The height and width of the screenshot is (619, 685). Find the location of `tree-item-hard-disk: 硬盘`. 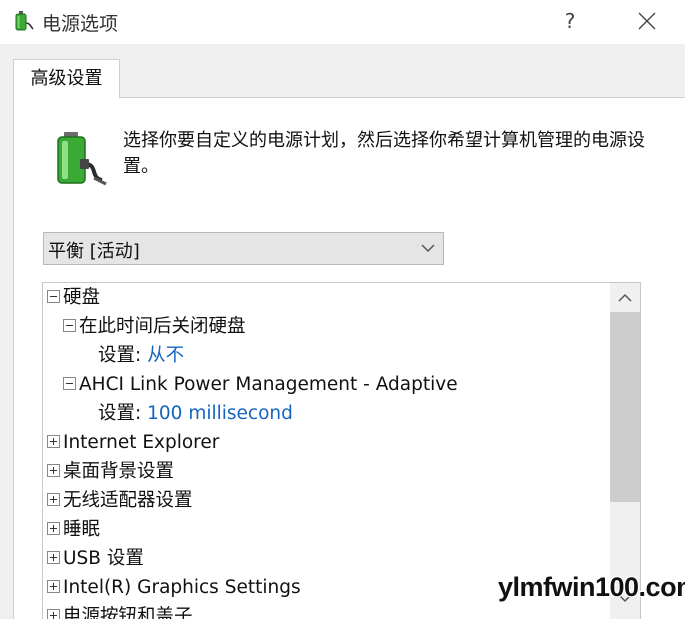

tree-item-hard-disk: 硬盘 is located at coordinates (73, 297).